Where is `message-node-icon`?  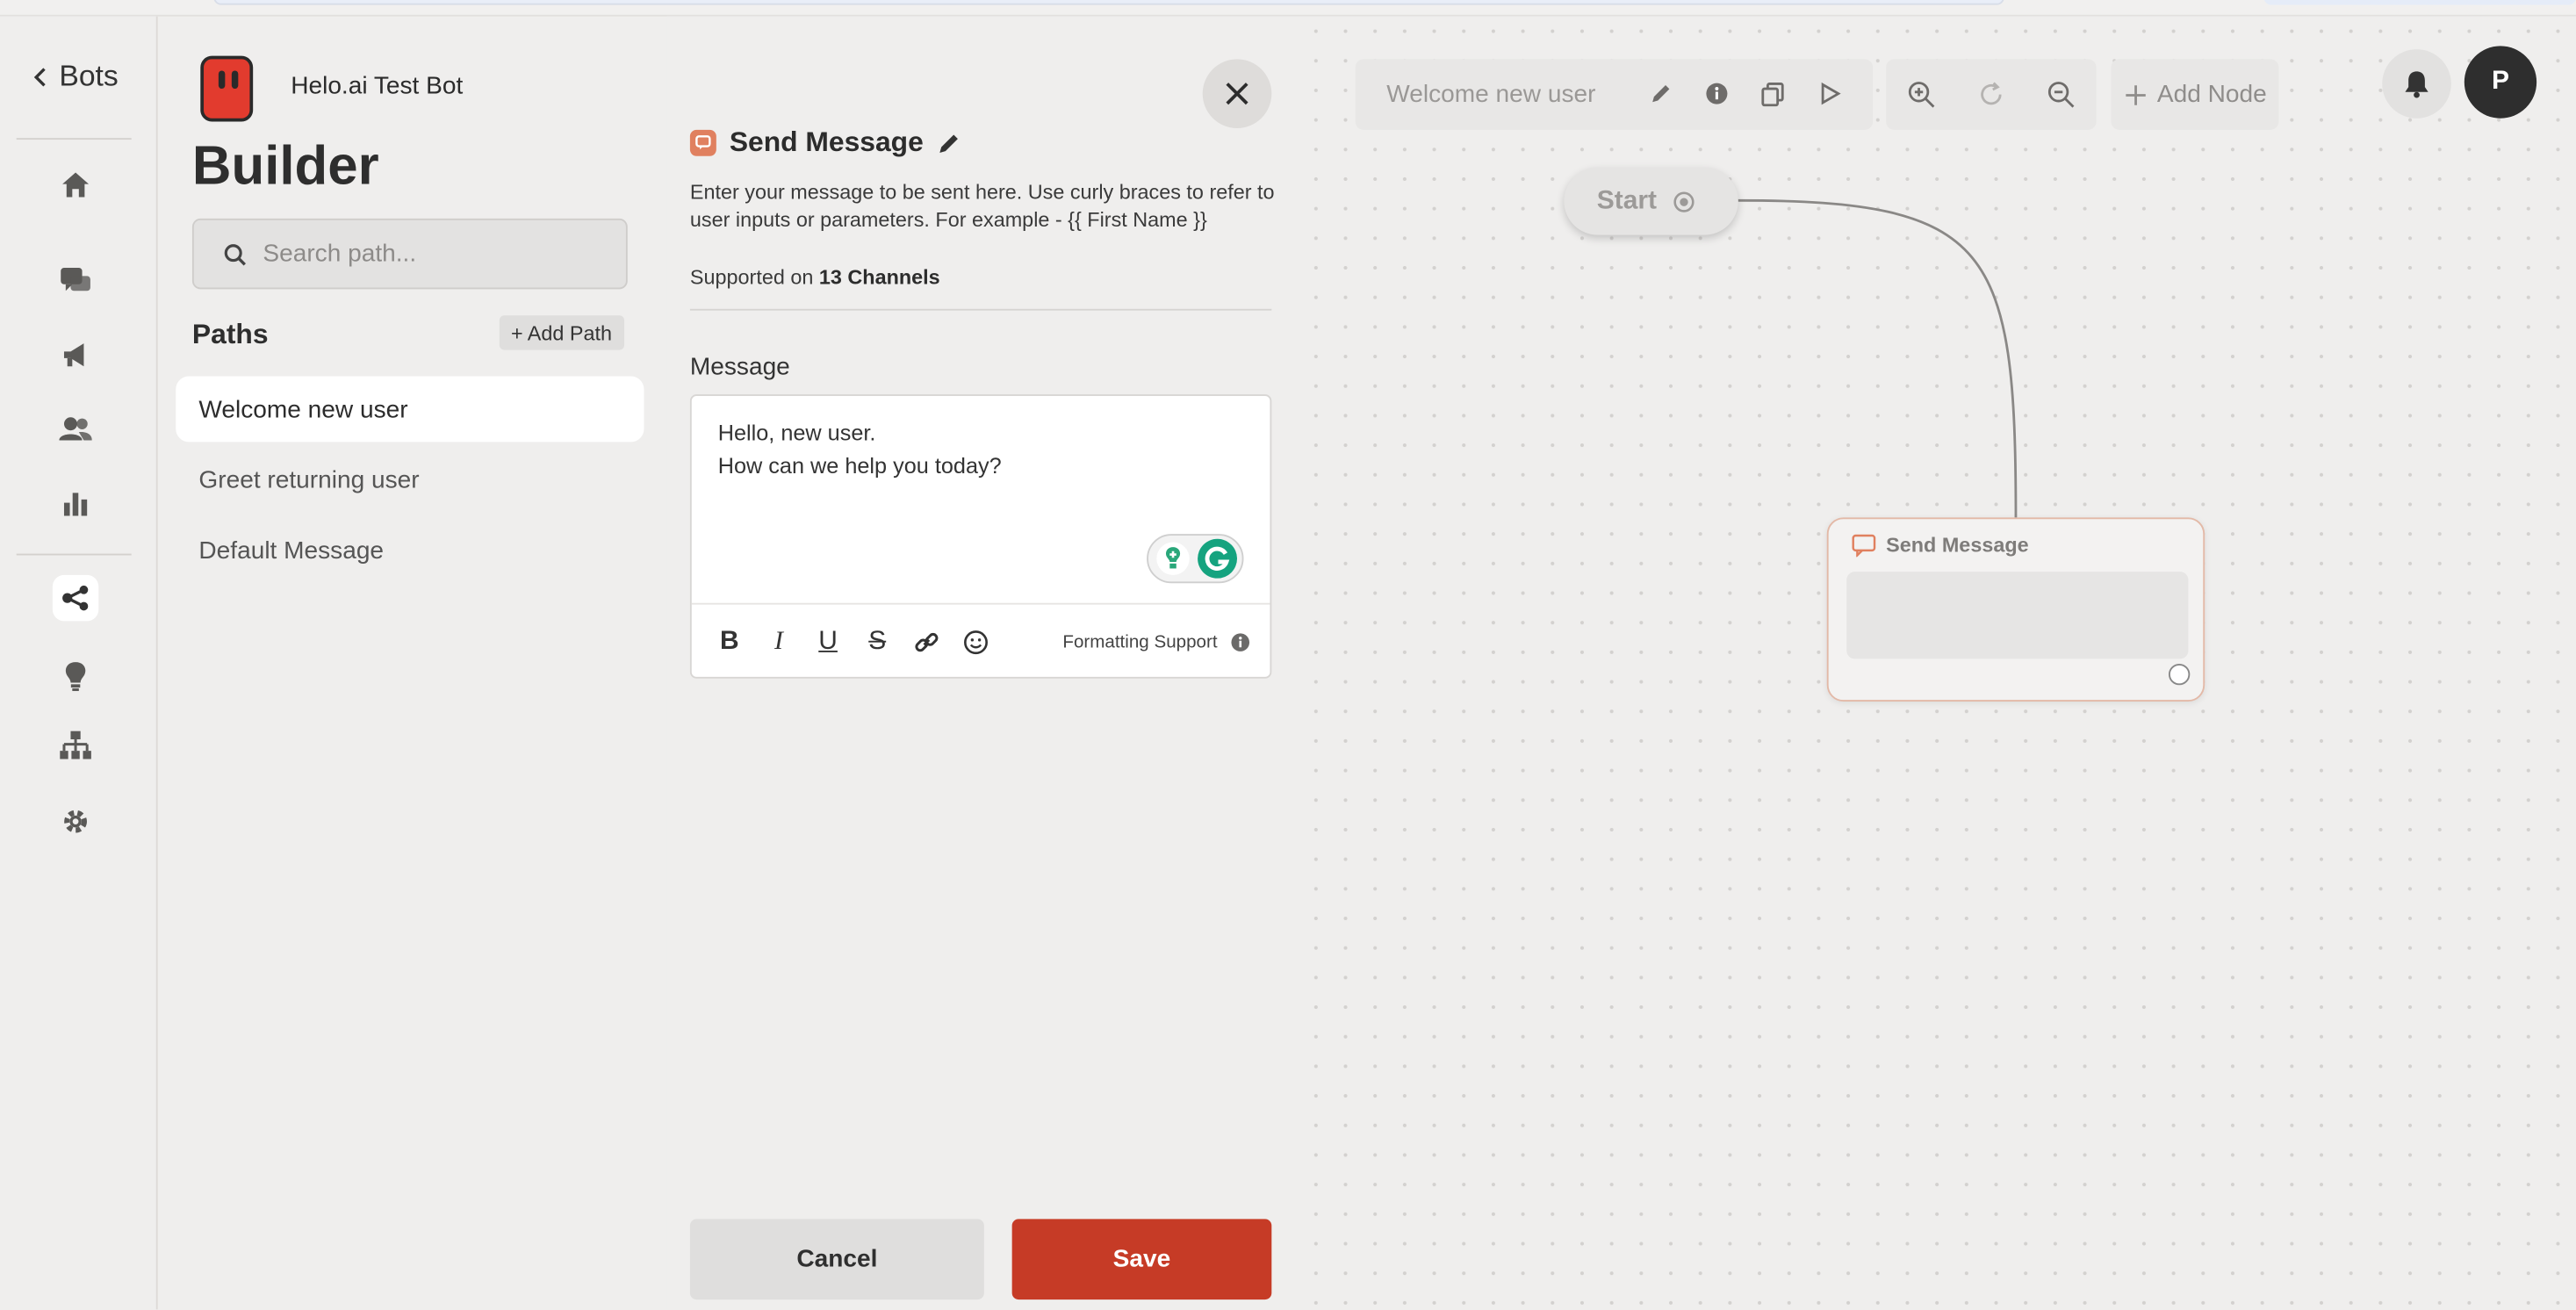 message-node-icon is located at coordinates (702, 143).